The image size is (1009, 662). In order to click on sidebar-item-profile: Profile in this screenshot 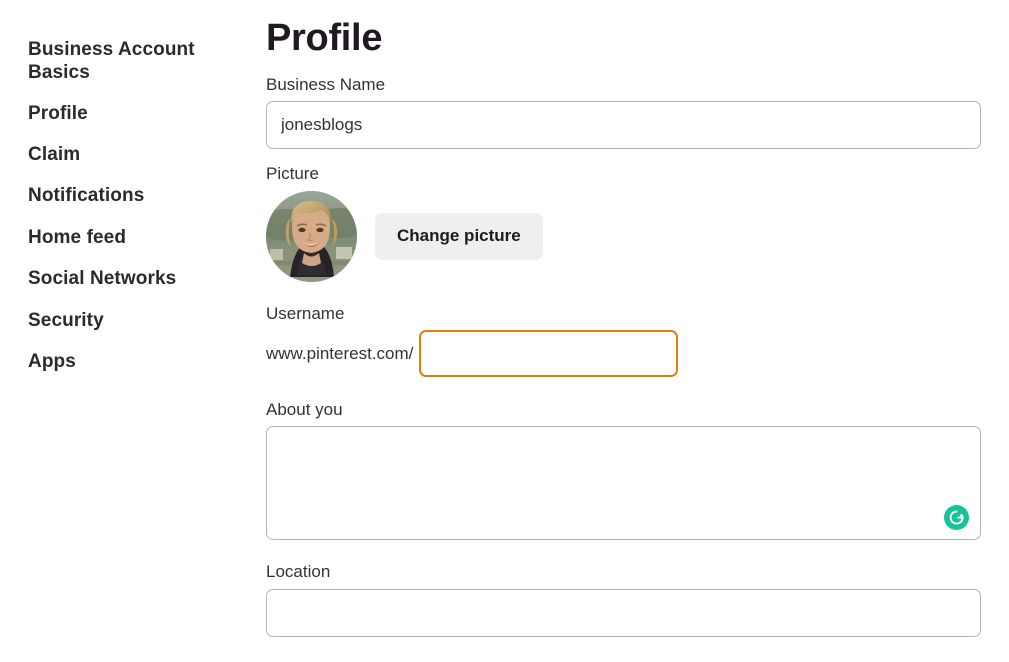, I will do `click(123, 113)`.